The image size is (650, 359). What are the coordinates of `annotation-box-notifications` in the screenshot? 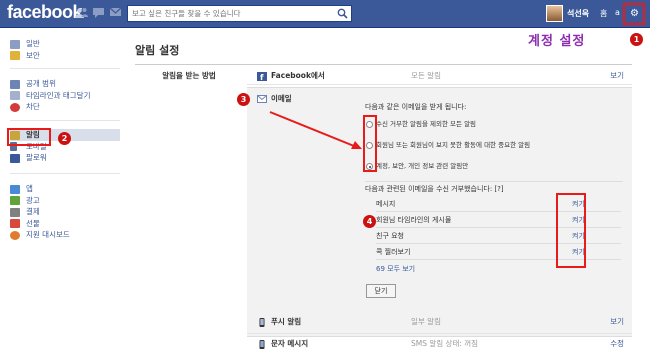 It's located at (29, 137).